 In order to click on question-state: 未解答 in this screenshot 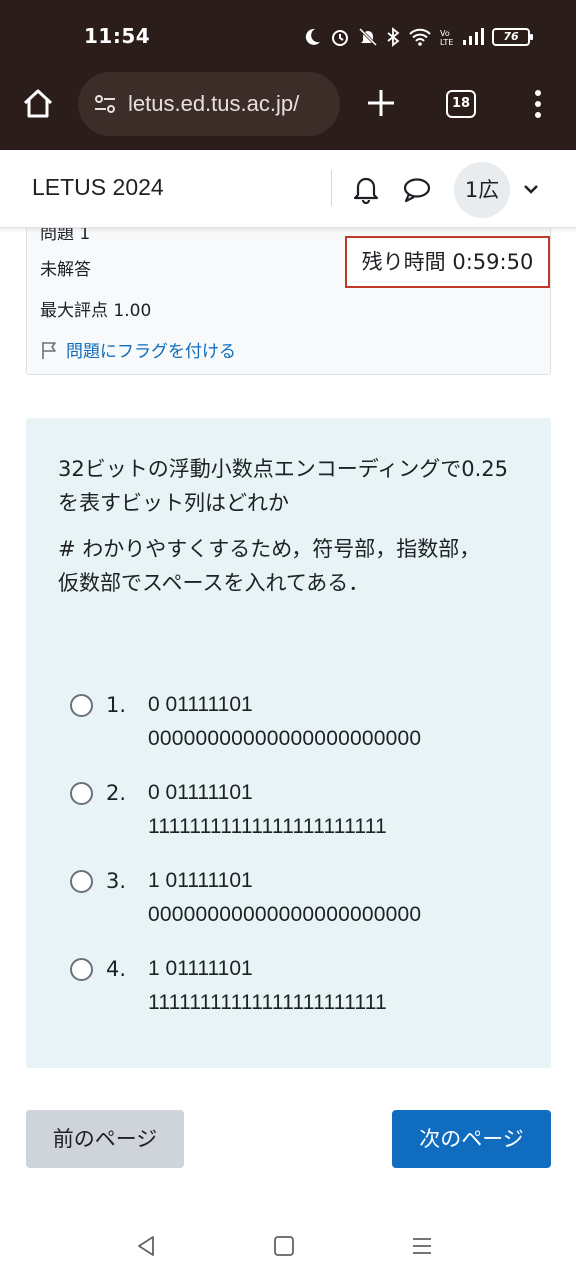, I will do `click(65, 270)`.